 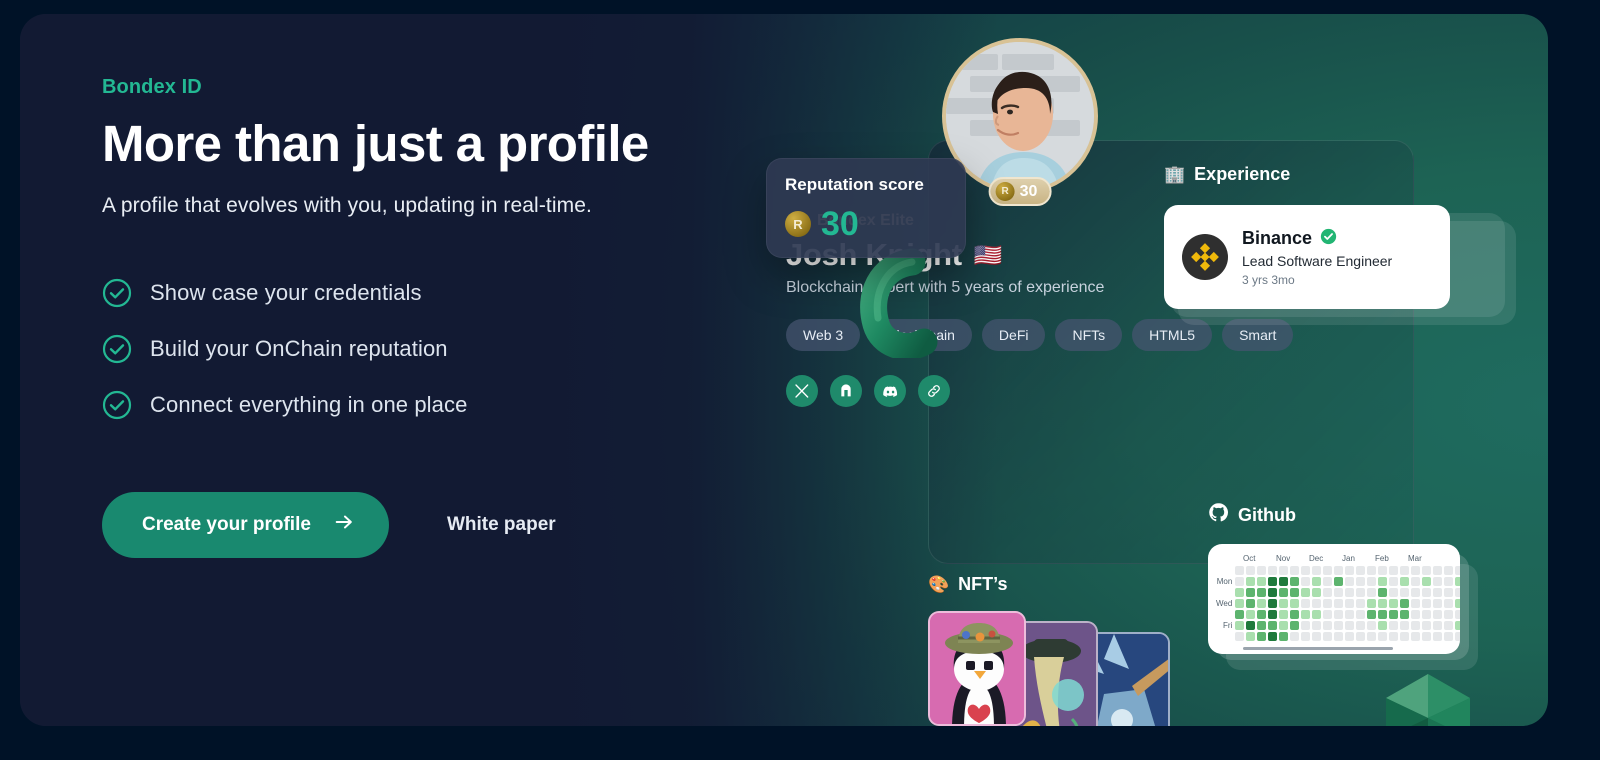 What do you see at coordinates (1378, 515) in the screenshot?
I see `github-section-title: Github` at bounding box center [1378, 515].